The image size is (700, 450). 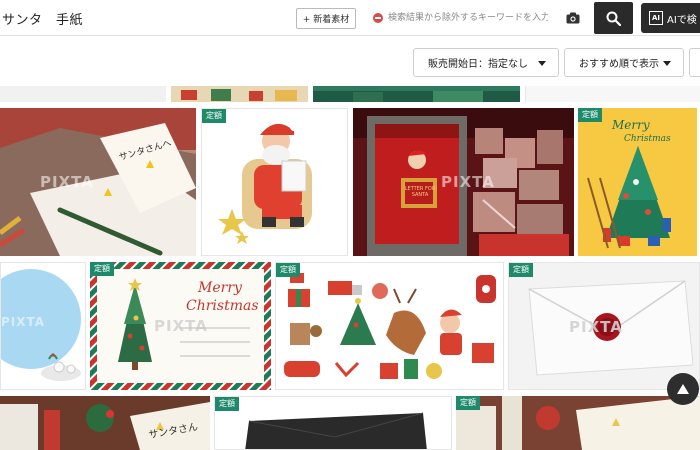 I want to click on thumbnail-milk-cookies: サンタさん, so click(x=105, y=423).